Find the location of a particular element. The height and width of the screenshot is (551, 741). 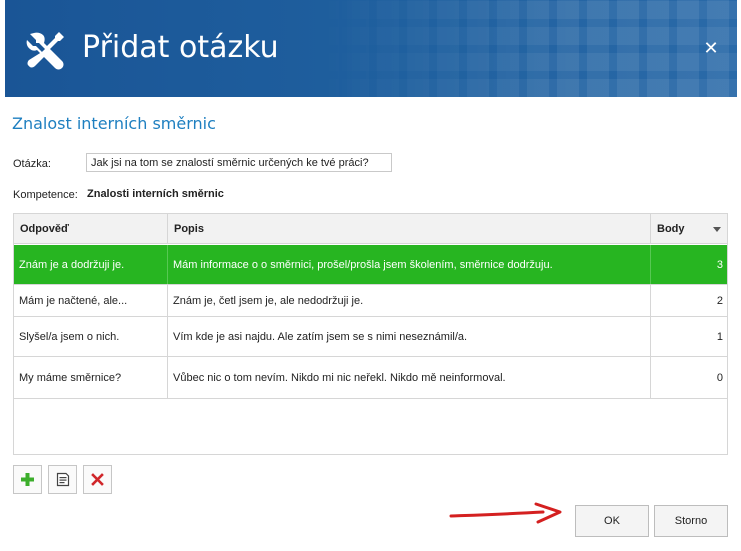

row-points: 2 is located at coordinates (719, 300).